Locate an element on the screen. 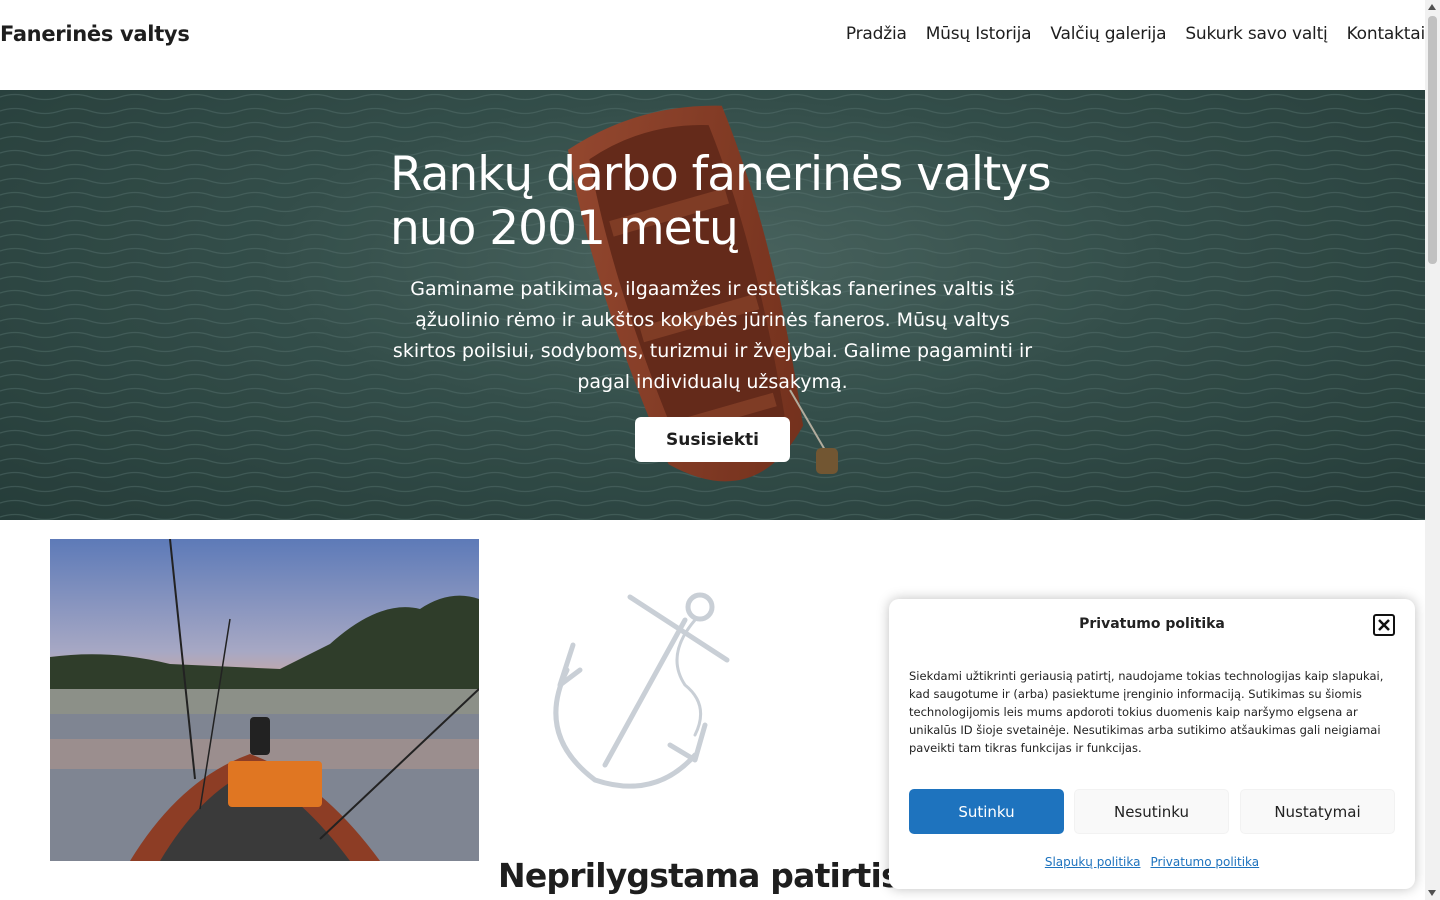  nav-item-contacts: Kontaktai is located at coordinates (1386, 34).